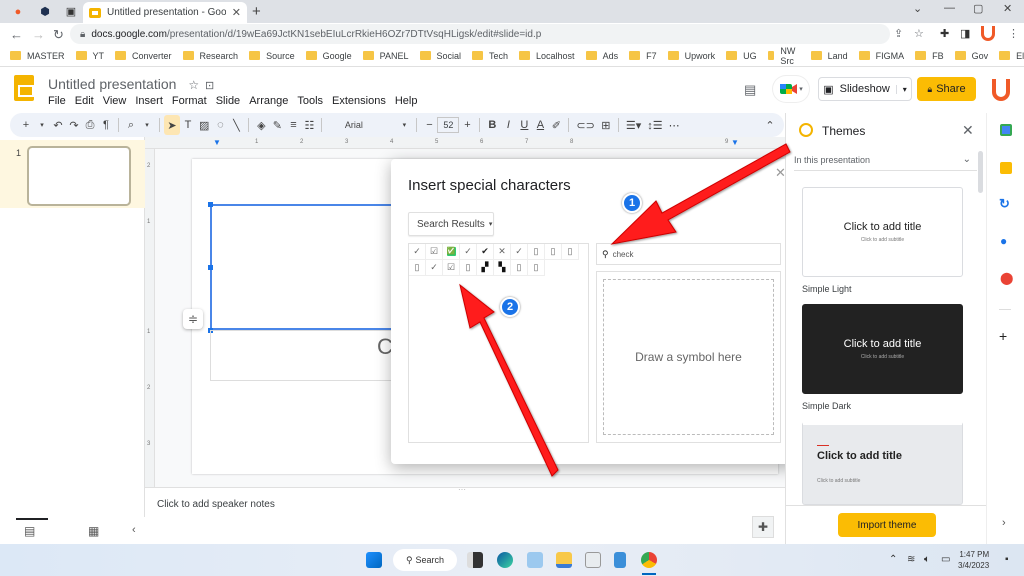 This screenshot has height=576, width=1024. I want to click on themes-section-dropdown: In this presentation ⌄, so click(885, 160).